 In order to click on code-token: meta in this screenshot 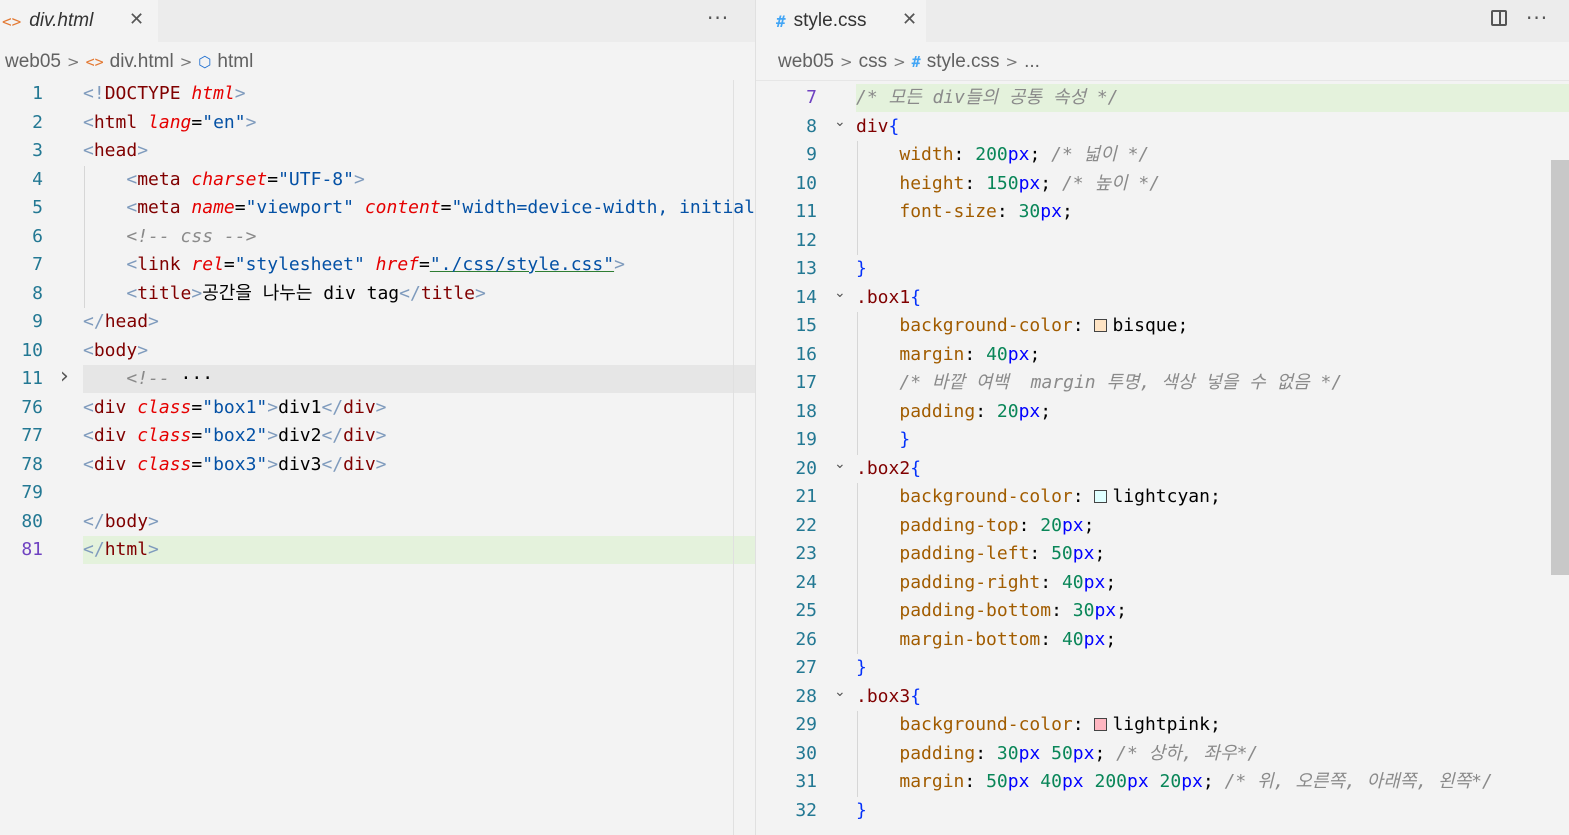, I will do `click(164, 179)`.